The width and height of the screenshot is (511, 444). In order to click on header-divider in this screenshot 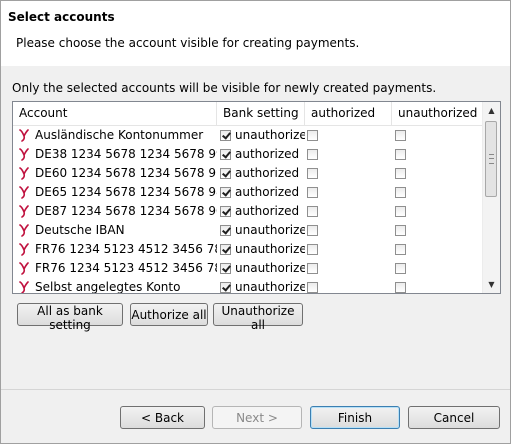, I will do `click(255, 65)`.